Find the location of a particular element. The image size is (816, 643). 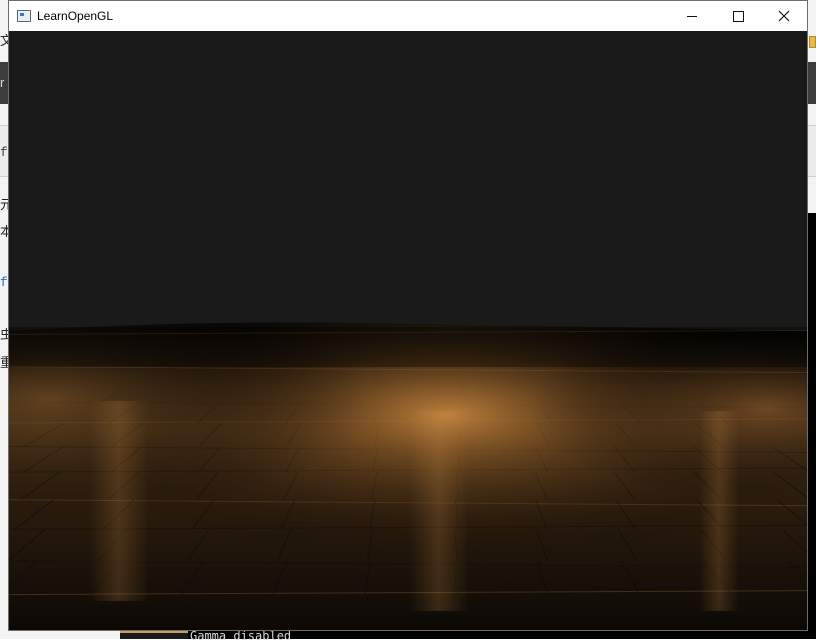

console-output-text: Gamma disabled is located at coordinates (241, 636).